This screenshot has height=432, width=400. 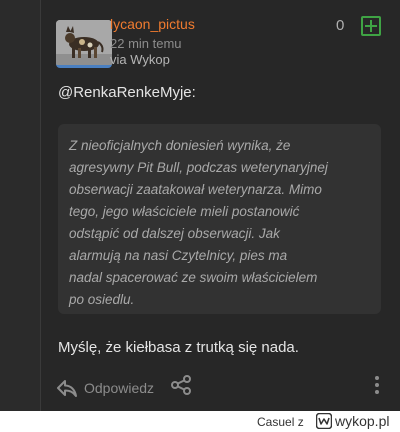 What do you see at coordinates (180, 145) in the screenshot?
I see `quote-line: Z nieoficjalnych doniesień wynika, że` at bounding box center [180, 145].